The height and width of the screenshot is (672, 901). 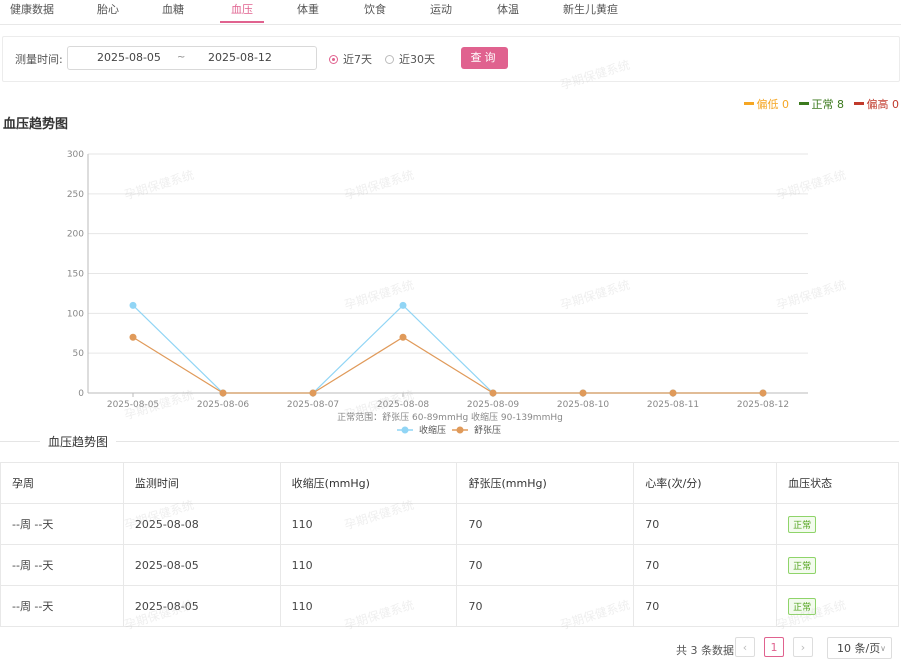 I want to click on legend-label: 舒张压, so click(x=487, y=430).